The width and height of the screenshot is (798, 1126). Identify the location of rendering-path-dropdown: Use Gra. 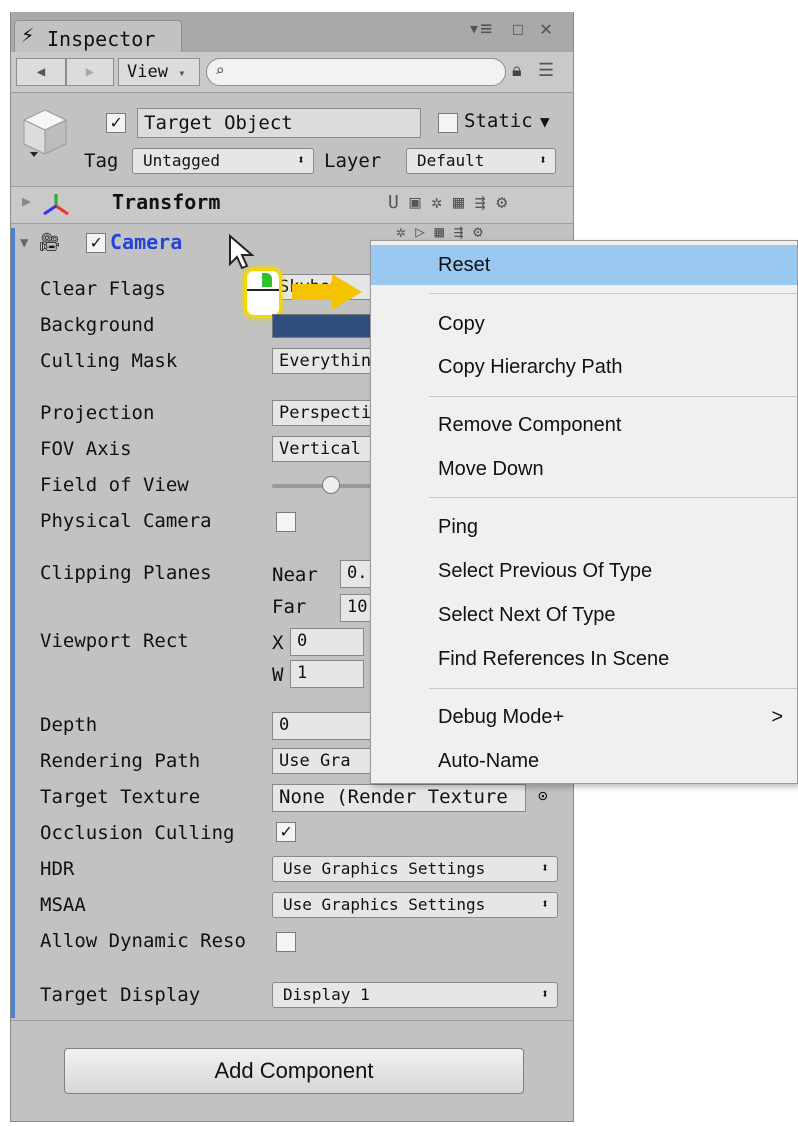
(322, 761).